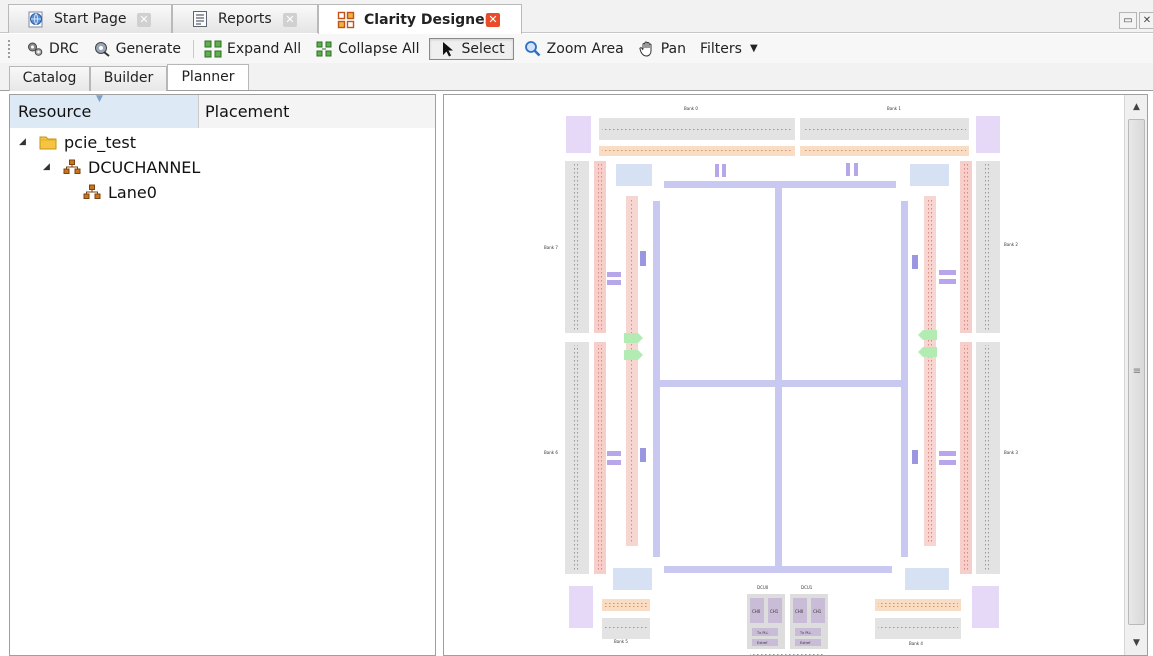 The image size is (1153, 656). I want to click on close-tab-start-page-icon: ✕, so click(144, 20).